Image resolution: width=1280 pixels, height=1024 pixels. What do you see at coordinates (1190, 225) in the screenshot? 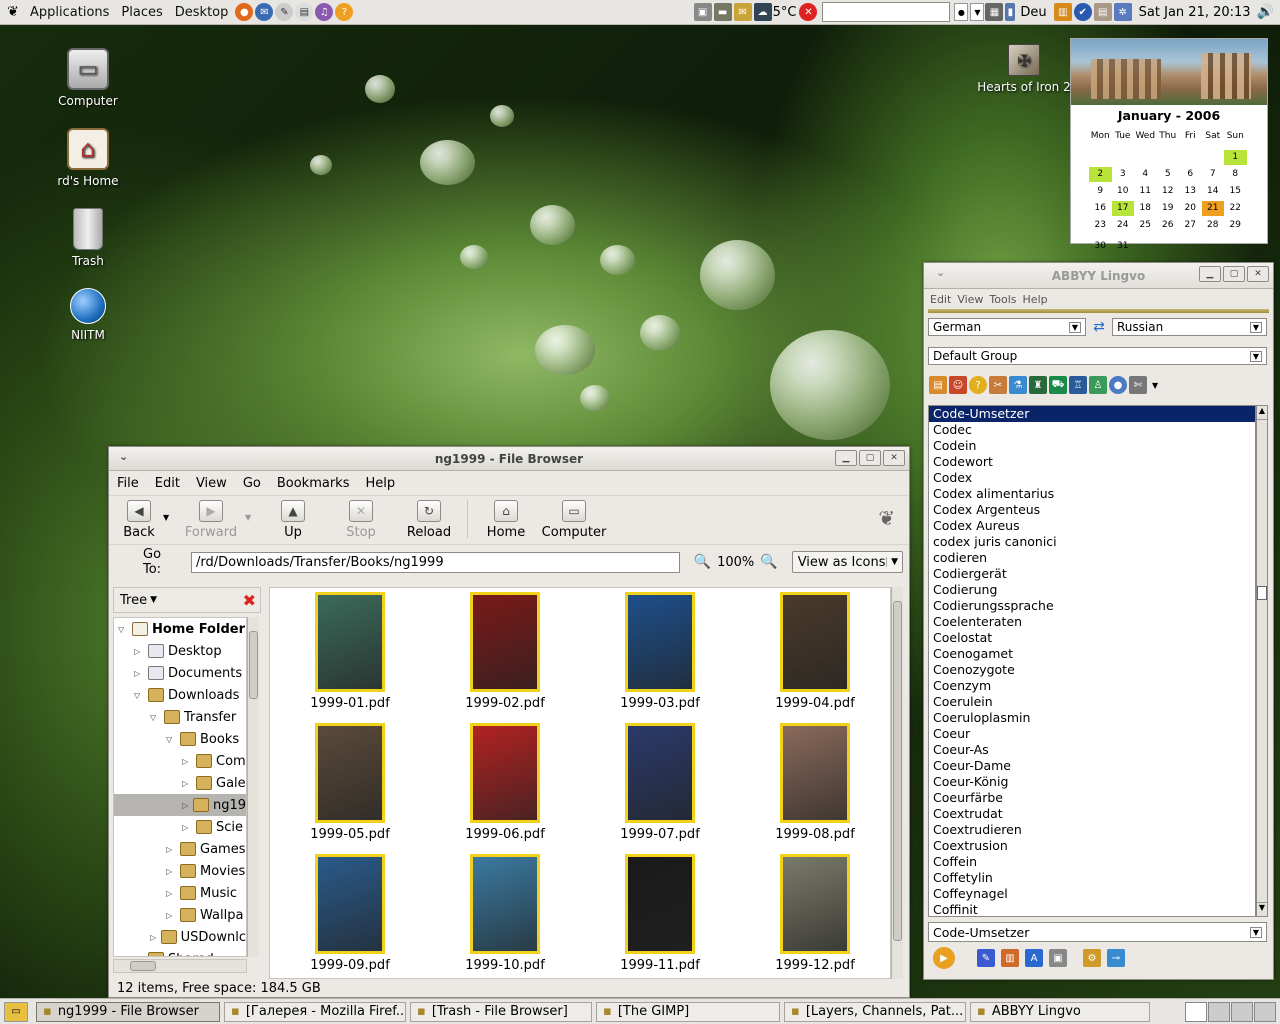
I see `calendar-day: 27` at bounding box center [1190, 225].